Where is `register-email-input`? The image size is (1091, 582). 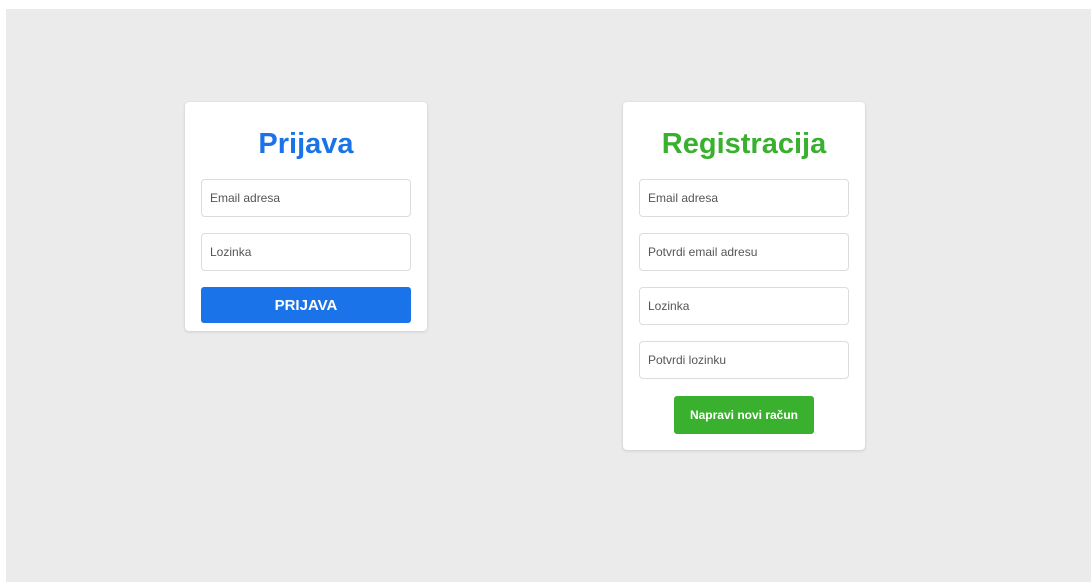
register-email-input is located at coordinates (744, 198).